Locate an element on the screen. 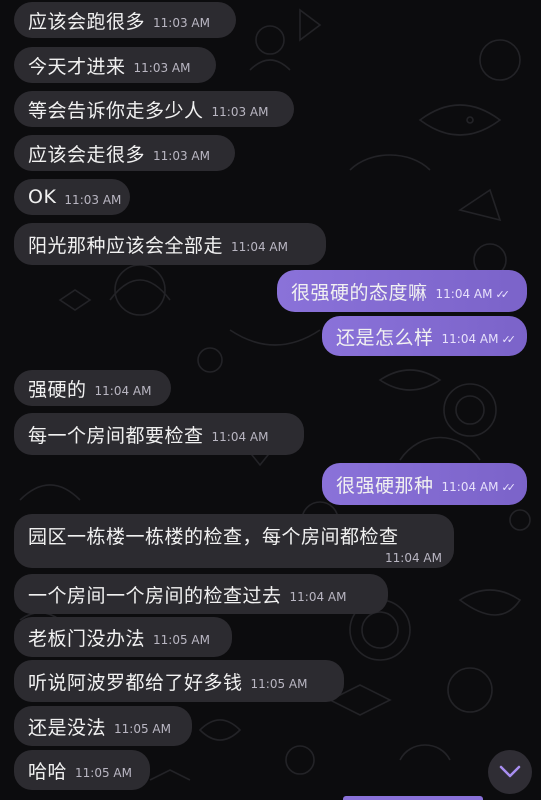  scroll-down-button is located at coordinates (510, 772).